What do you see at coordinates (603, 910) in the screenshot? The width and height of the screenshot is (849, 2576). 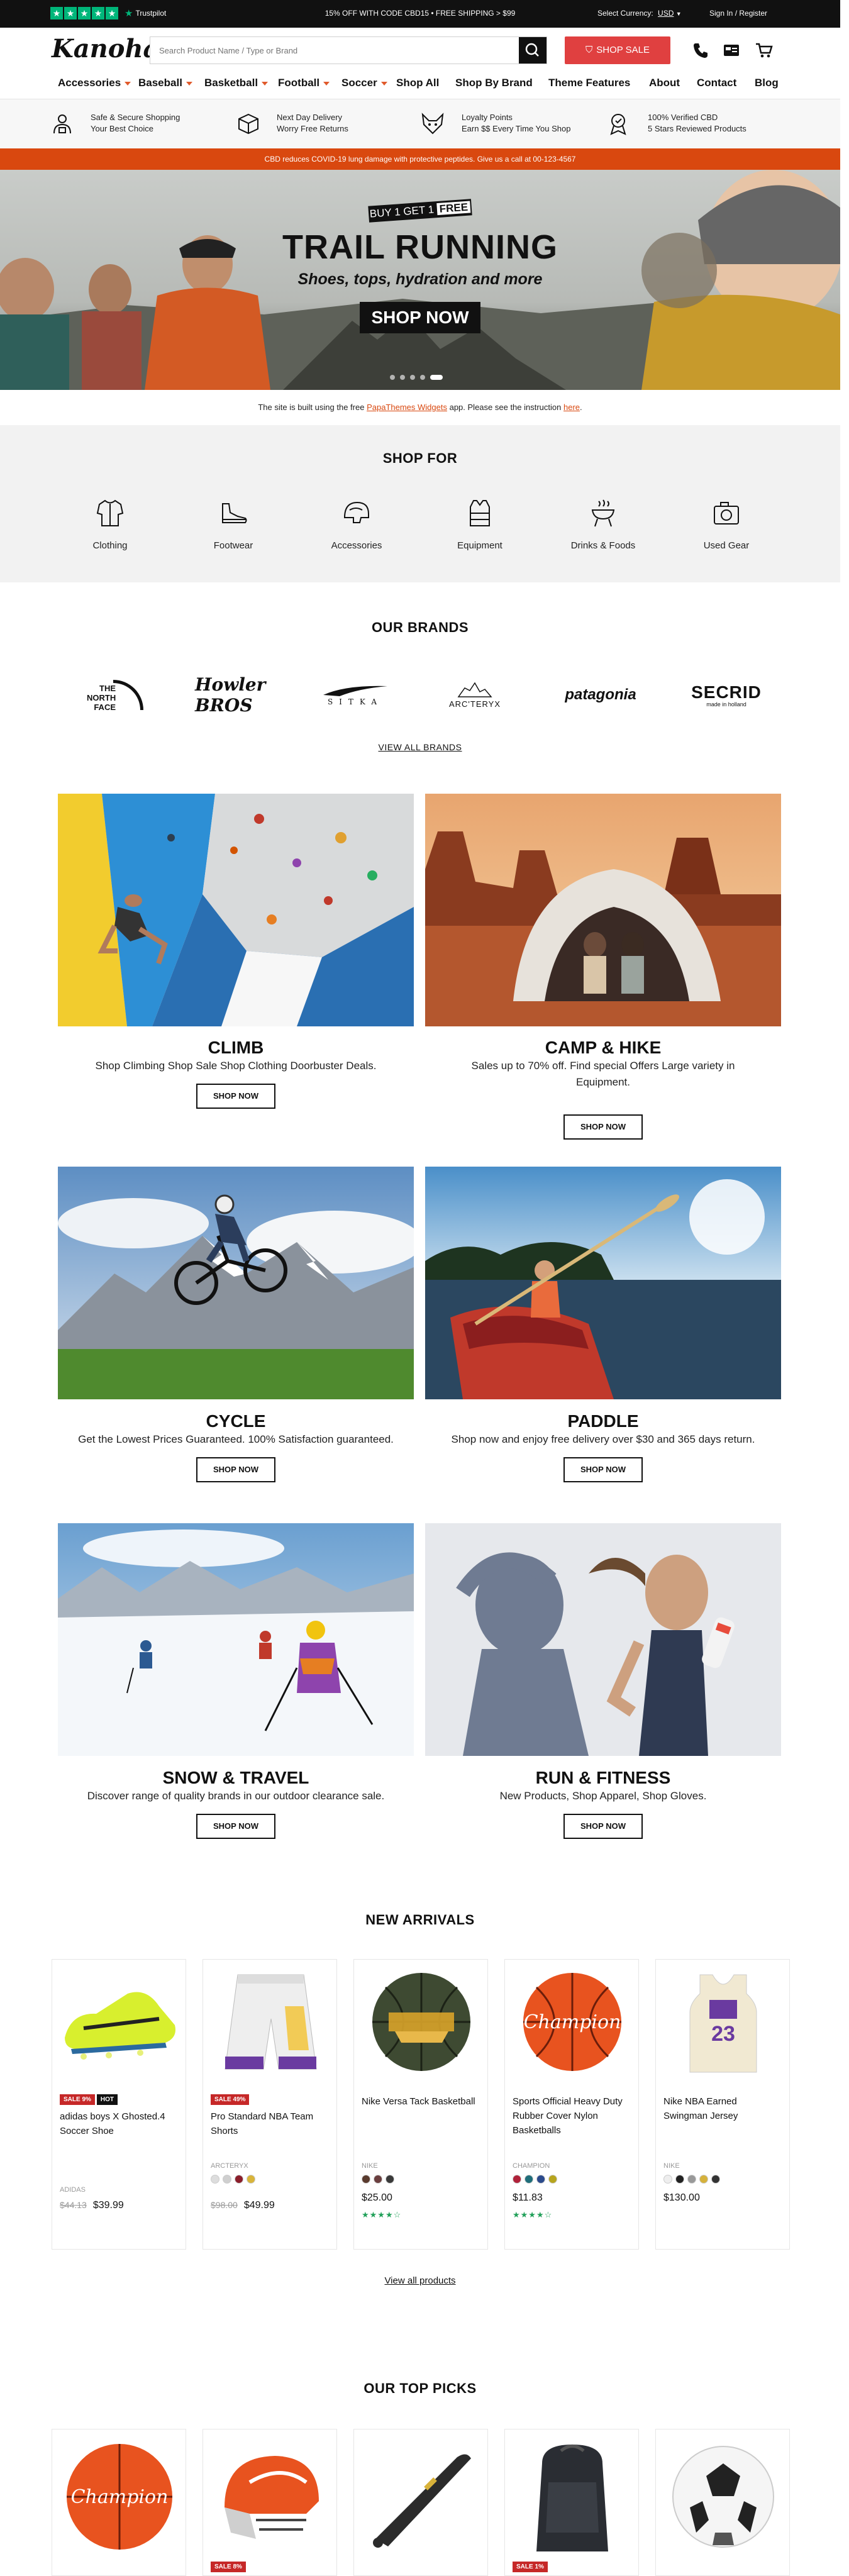 I see `camp-hike-image` at bounding box center [603, 910].